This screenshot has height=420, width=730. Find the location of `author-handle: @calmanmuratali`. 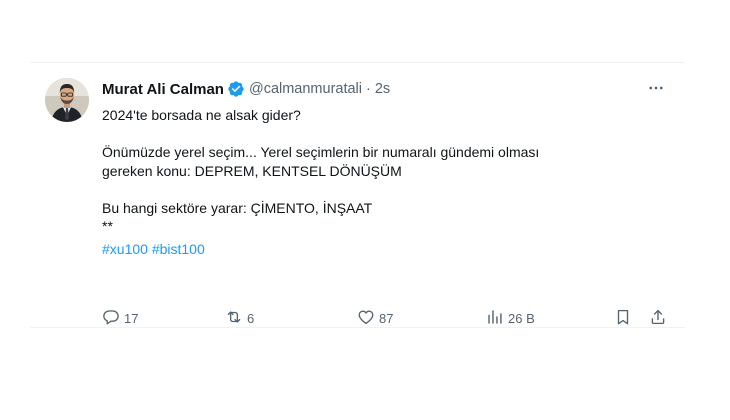

author-handle: @calmanmuratali is located at coordinates (305, 89).